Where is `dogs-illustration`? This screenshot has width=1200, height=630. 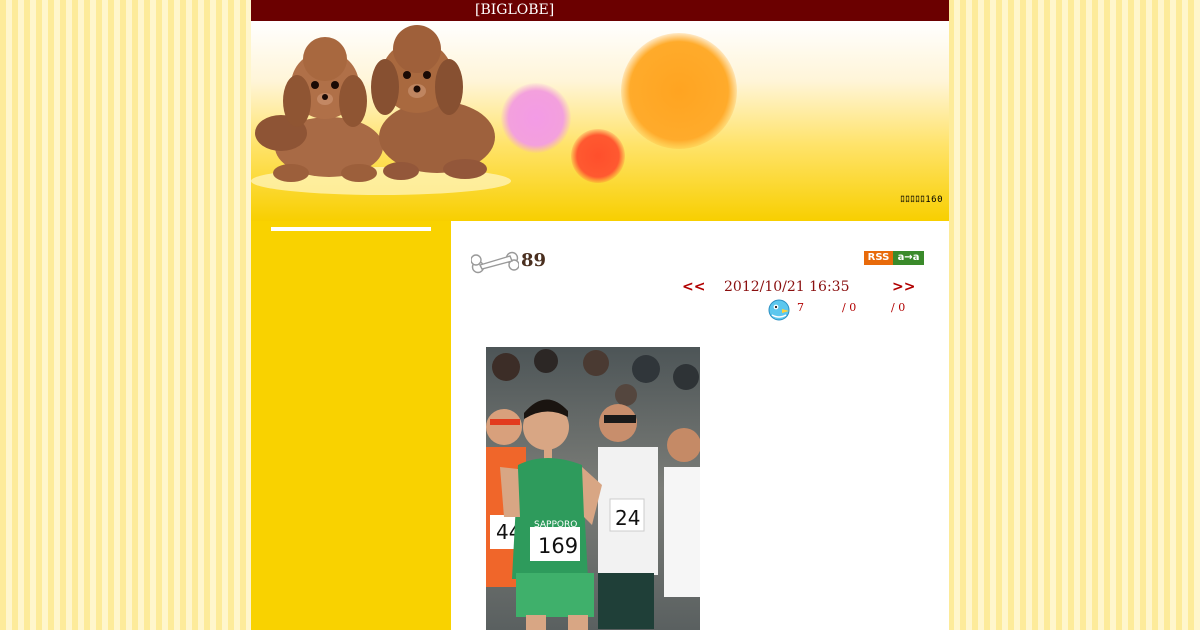 dogs-illustration is located at coordinates (381, 110).